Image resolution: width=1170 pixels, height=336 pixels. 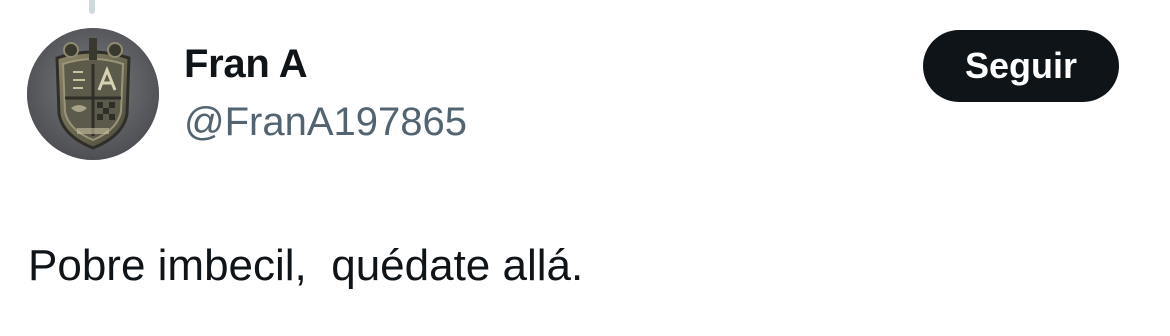 I want to click on coat-of-arms-icon, so click(x=93, y=94).